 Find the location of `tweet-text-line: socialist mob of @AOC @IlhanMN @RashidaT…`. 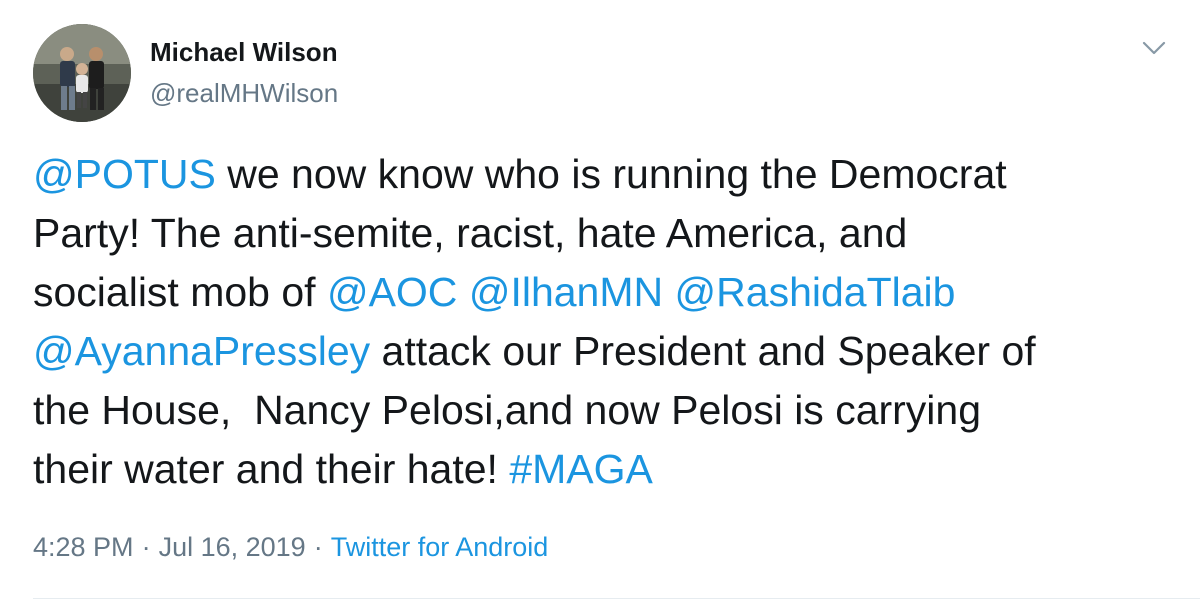

tweet-text-line: socialist mob of @AOC @IlhanMN @RashidaT… is located at coordinates (603, 292).